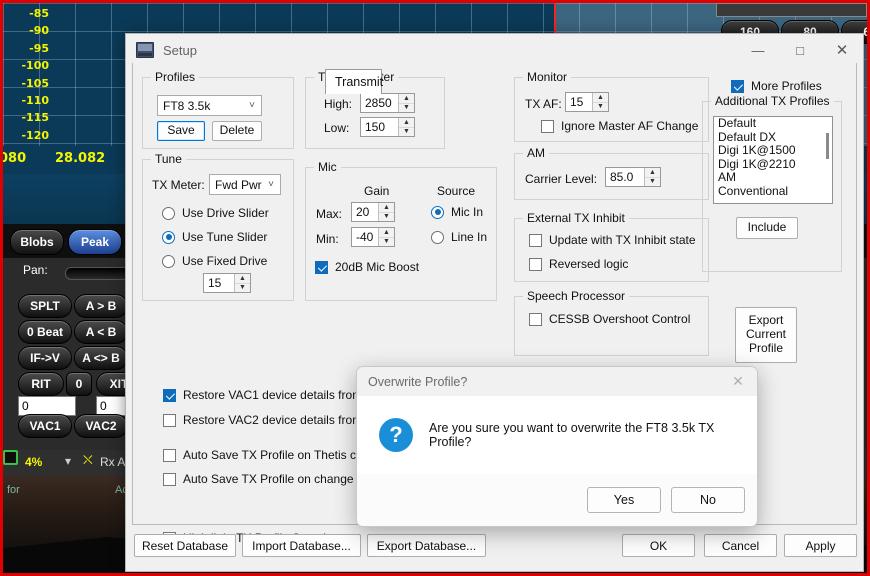 This screenshot has height=576, width=870. What do you see at coordinates (214, 237) in the screenshot?
I see `radio-use-tune-slider: Use Tune Slider` at bounding box center [214, 237].